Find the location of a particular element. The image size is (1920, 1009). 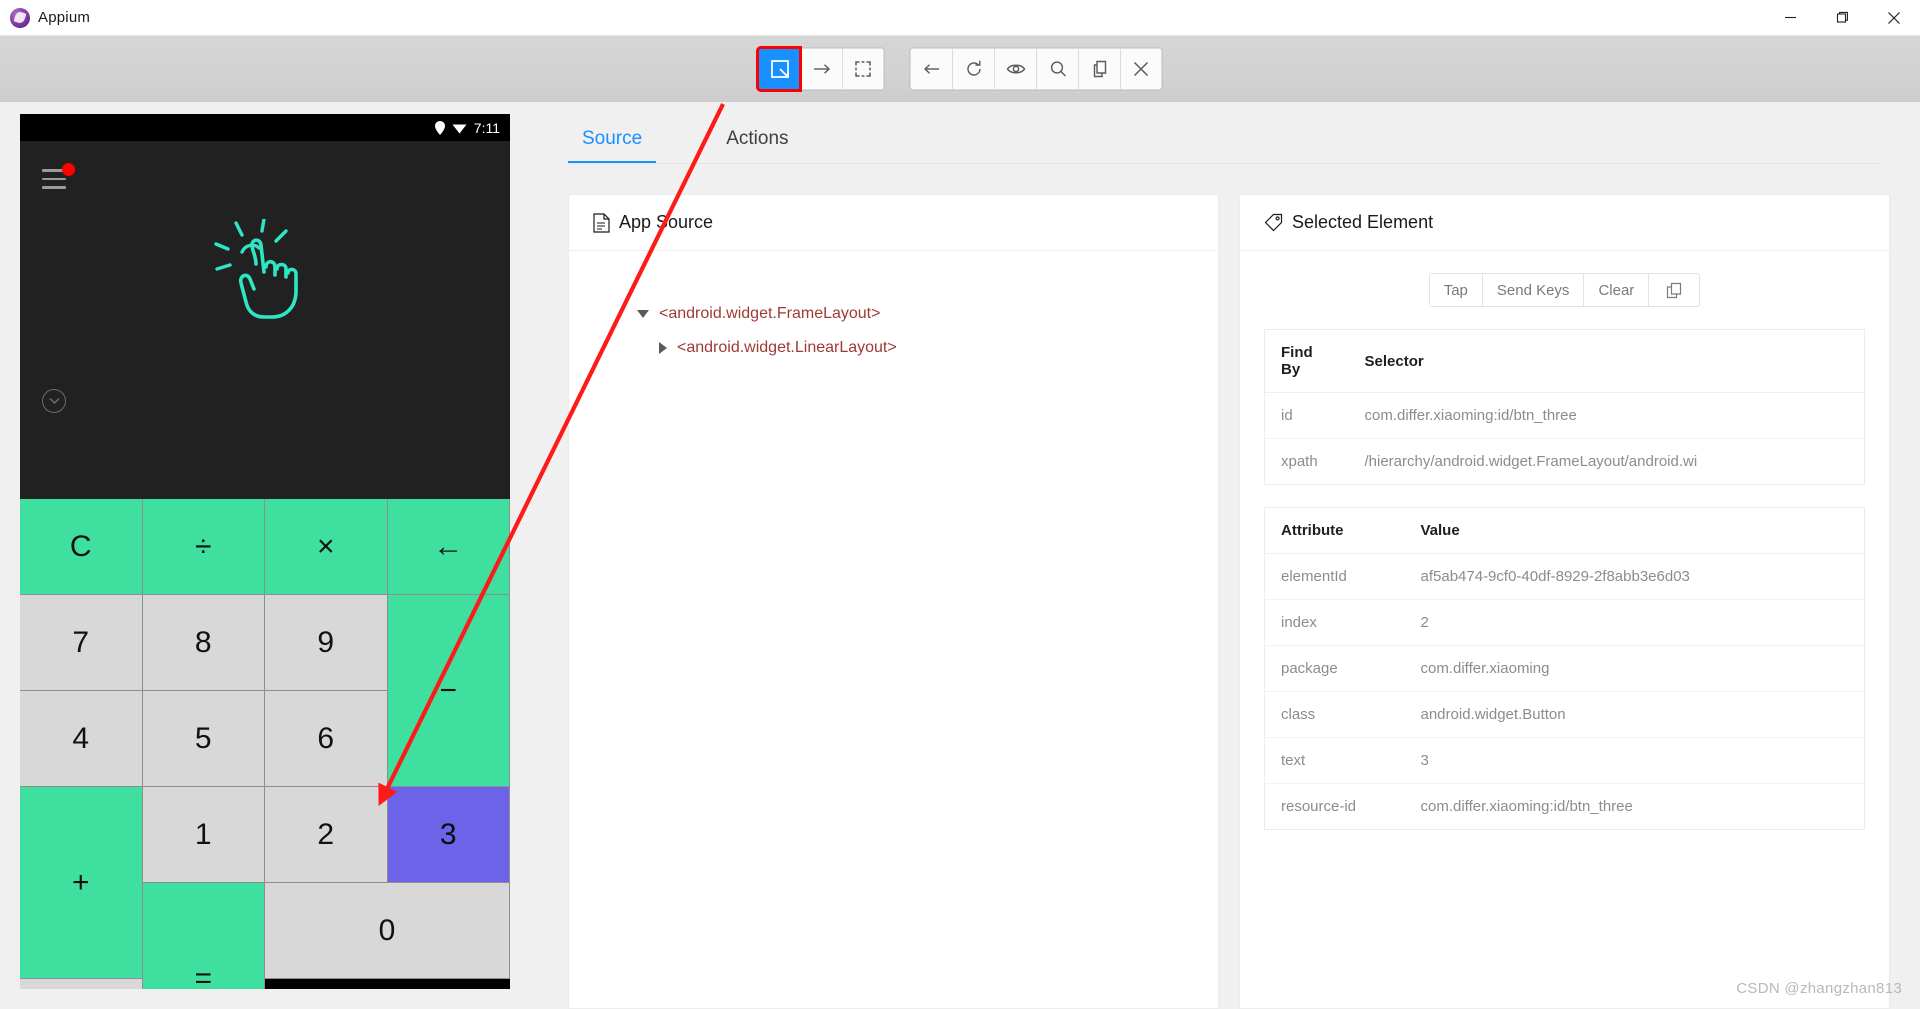

key-6: 6 is located at coordinates (326, 739).